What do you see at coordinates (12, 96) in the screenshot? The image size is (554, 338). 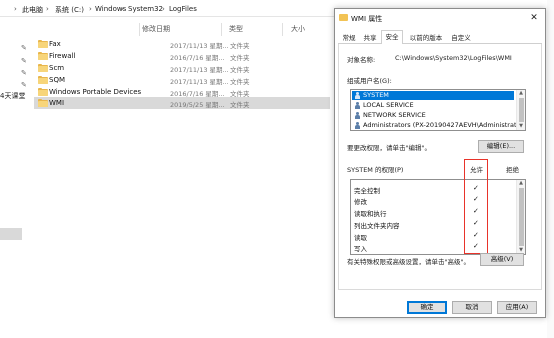 I see `nav-item-label: 4天课堂` at bounding box center [12, 96].